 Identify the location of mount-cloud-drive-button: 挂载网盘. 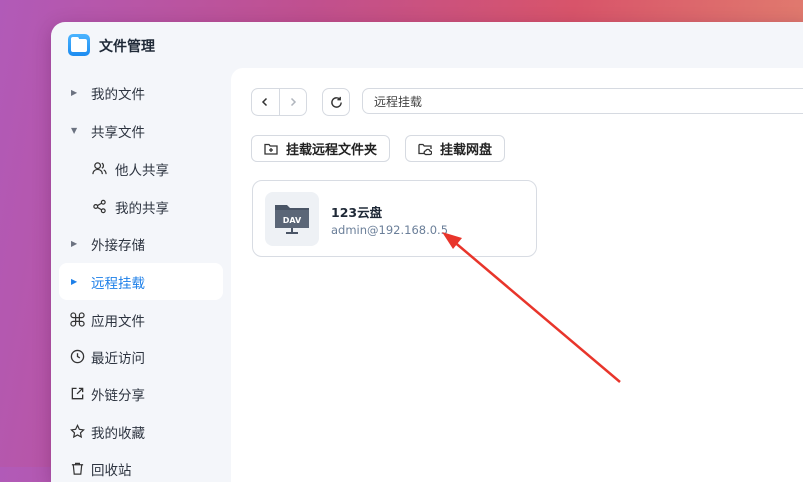
(455, 148).